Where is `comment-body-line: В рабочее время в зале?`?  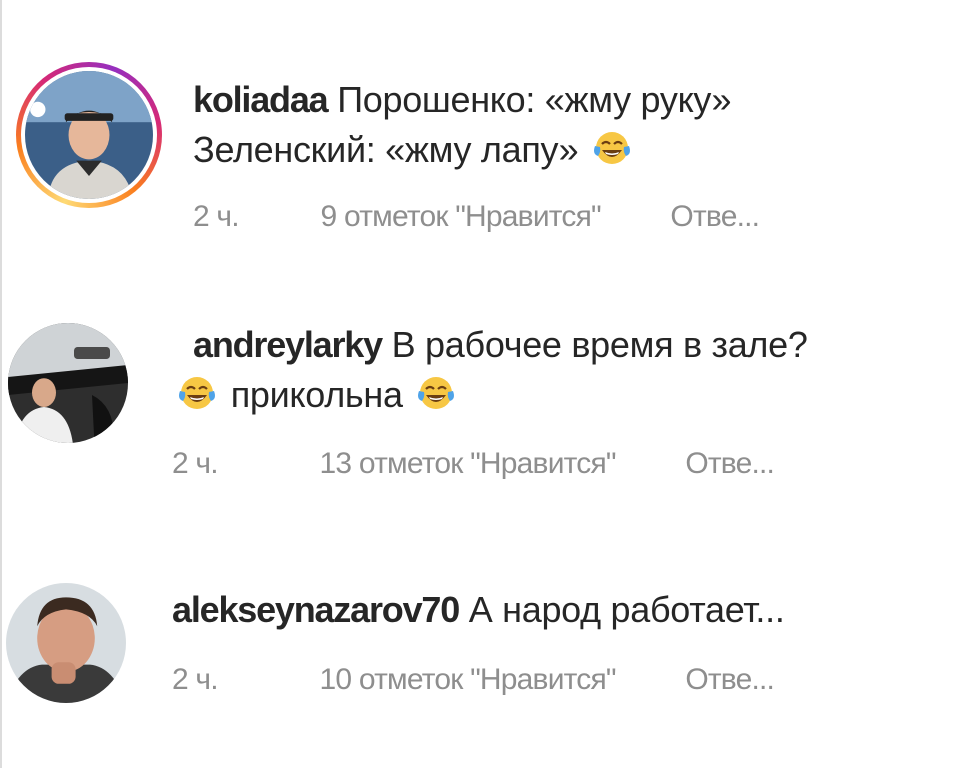
comment-body-line: В рабочее время в зале? is located at coordinates (599, 344).